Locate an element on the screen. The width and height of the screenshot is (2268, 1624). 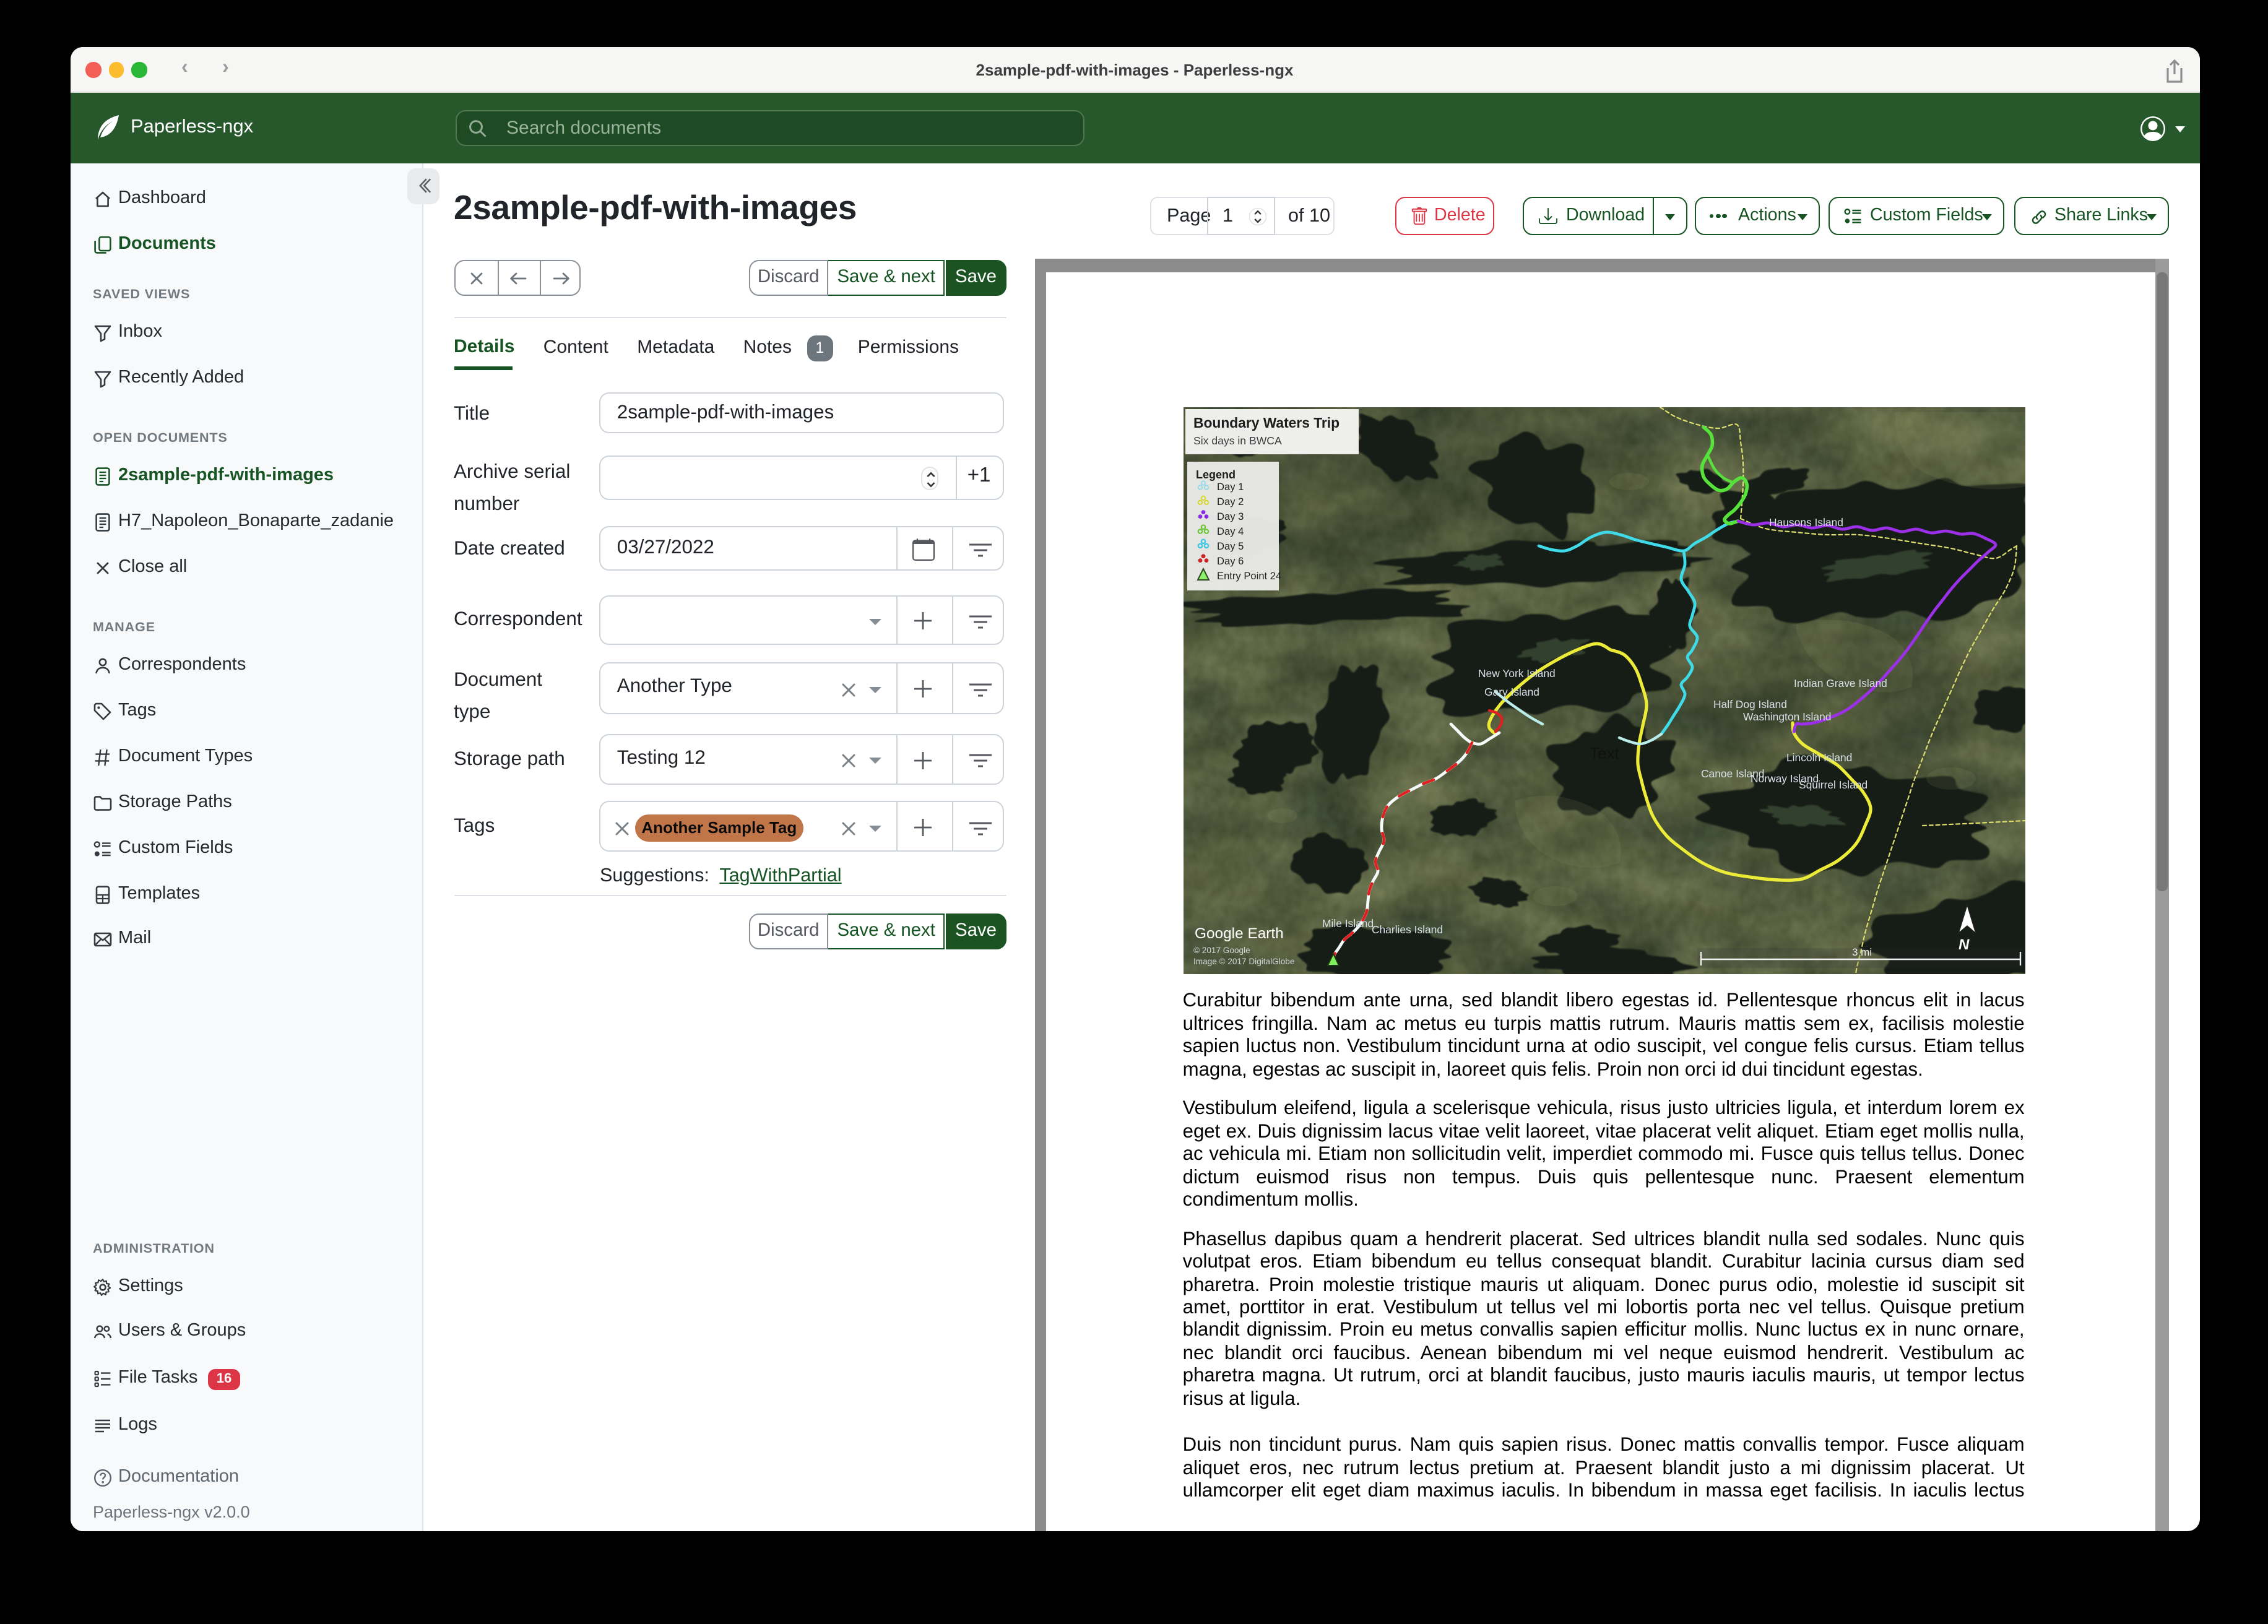
svg-text: Washington Island is located at coordinates (1786, 716).